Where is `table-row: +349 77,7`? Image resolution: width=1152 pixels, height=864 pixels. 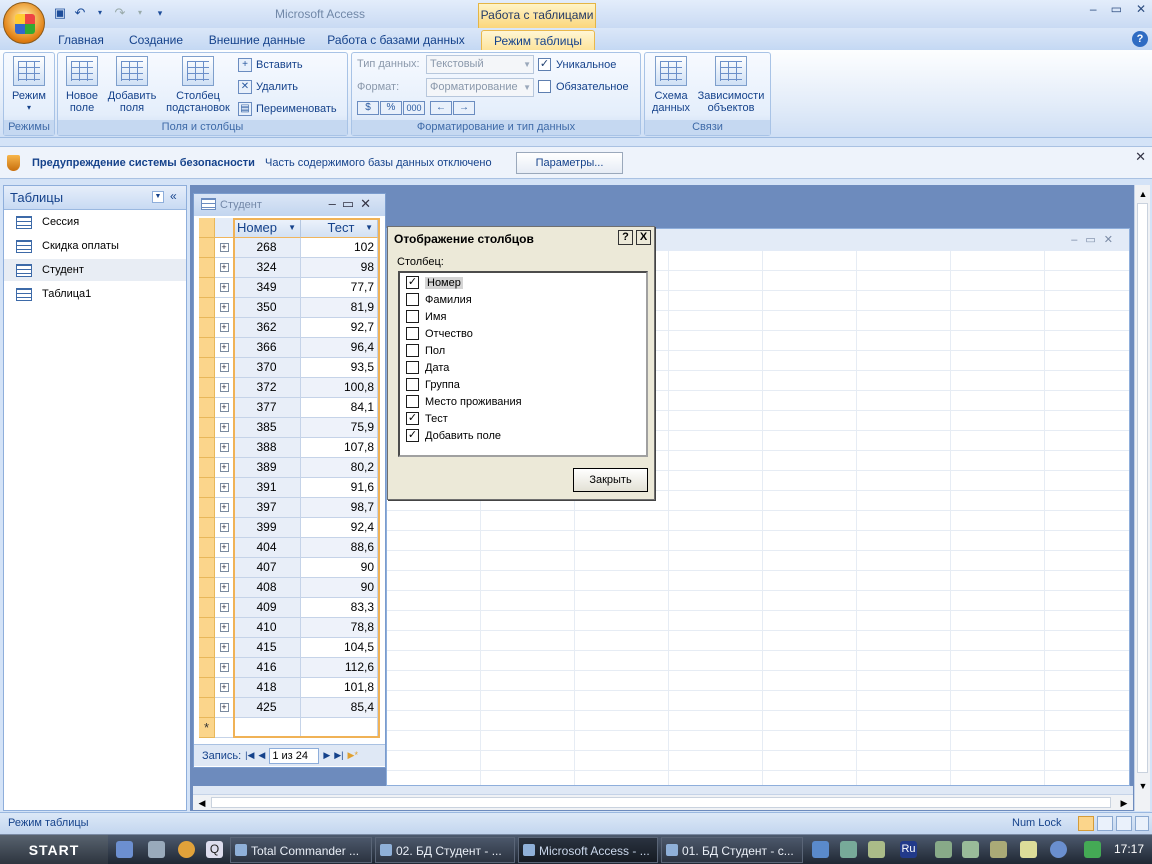 table-row: +349 77,7 is located at coordinates (289, 288).